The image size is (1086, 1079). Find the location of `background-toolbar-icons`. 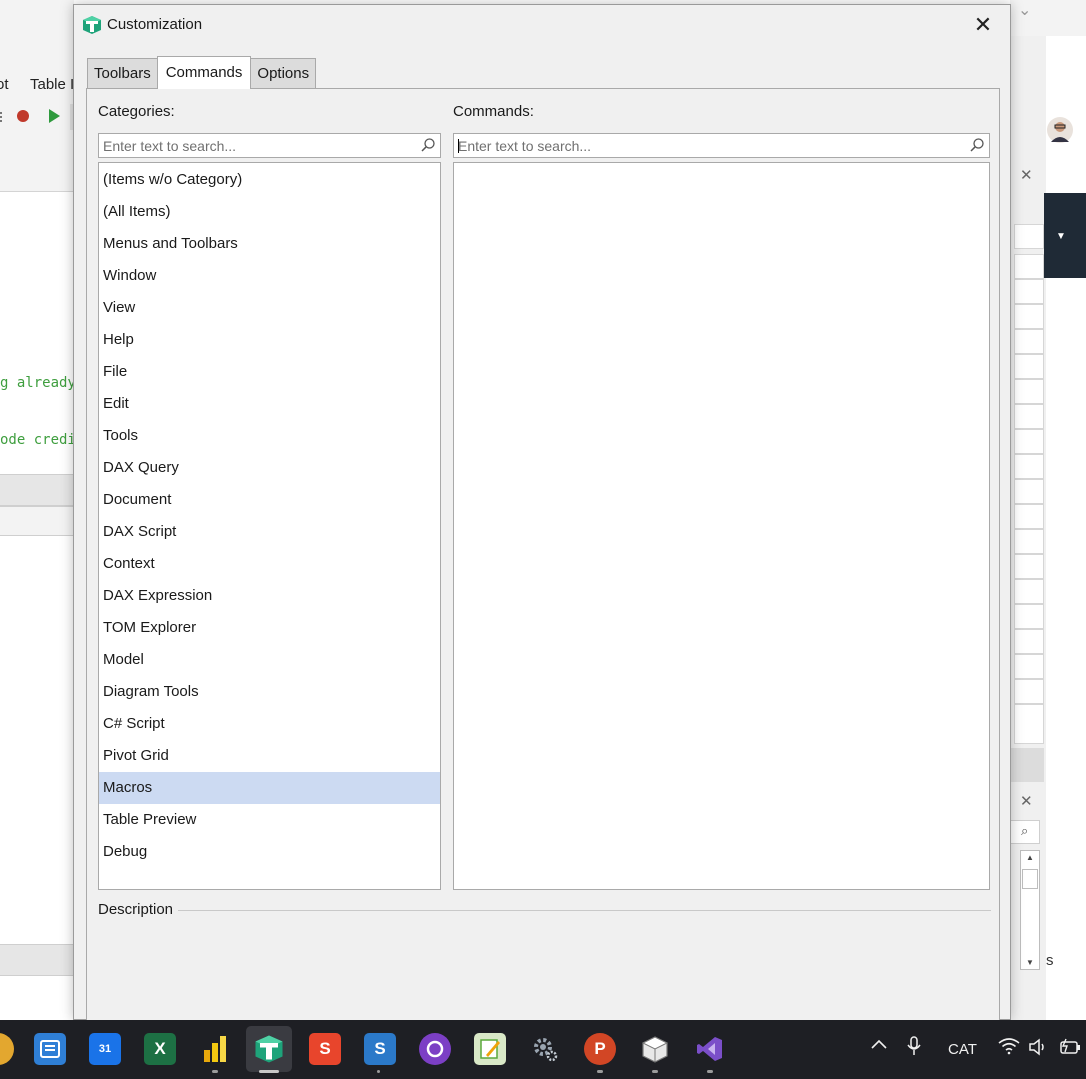

background-toolbar-icons is located at coordinates (37, 117).